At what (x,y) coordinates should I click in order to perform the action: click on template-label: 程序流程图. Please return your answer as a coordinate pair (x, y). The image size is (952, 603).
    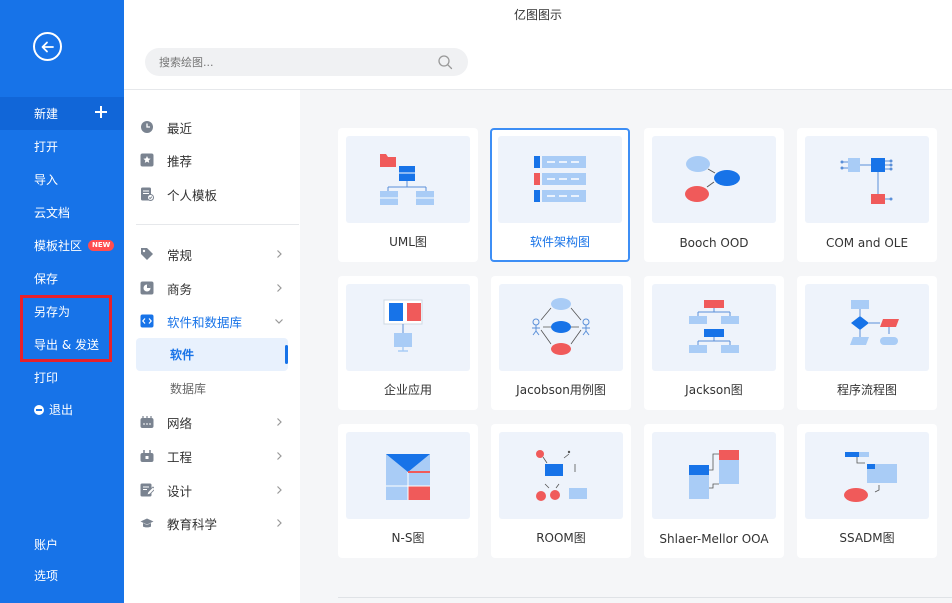
    Looking at the image, I should click on (866, 390).